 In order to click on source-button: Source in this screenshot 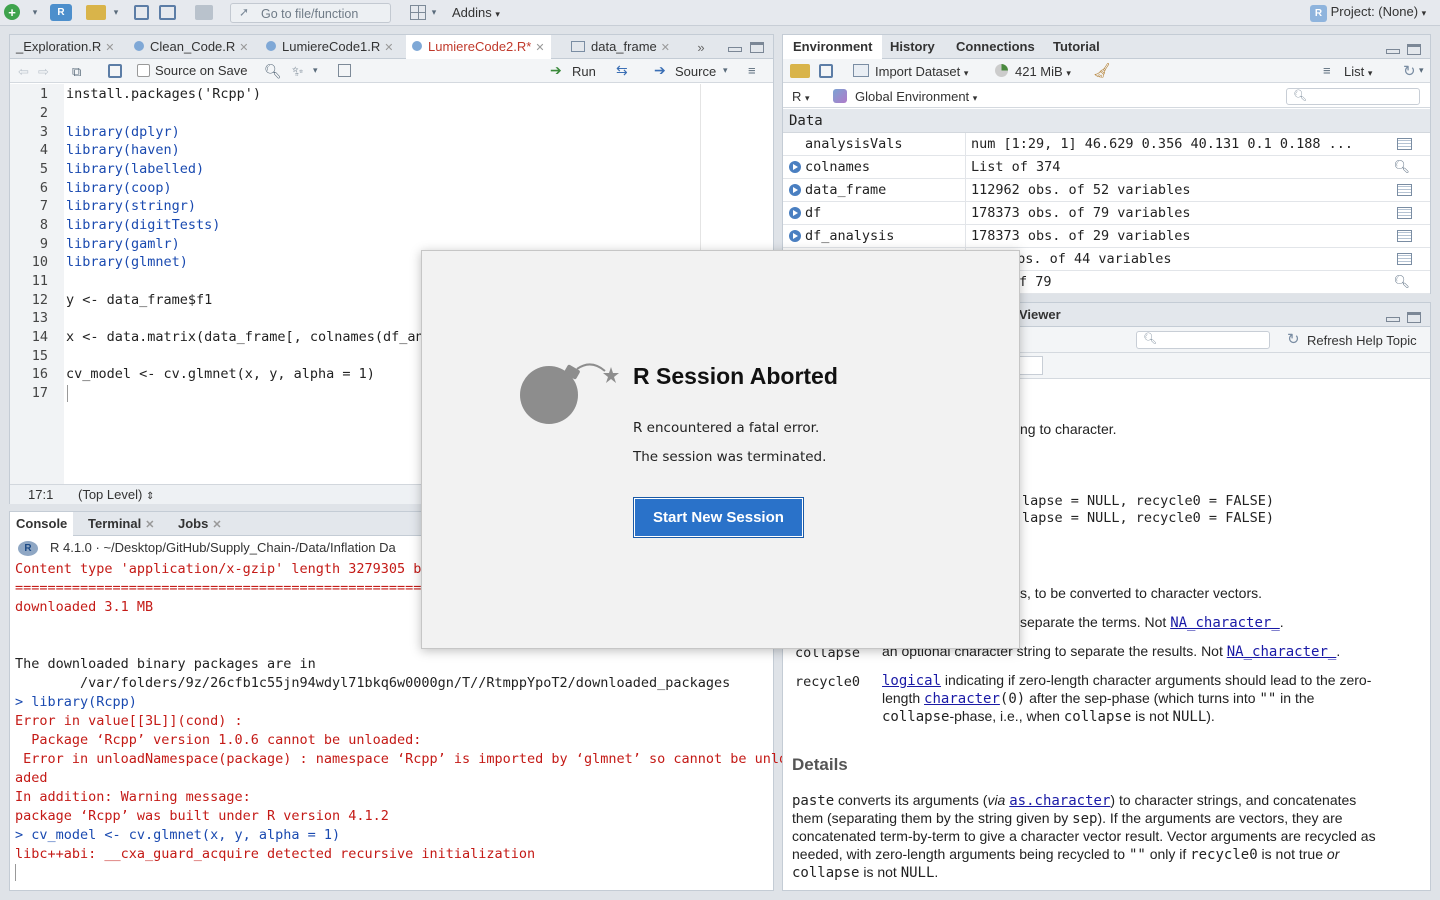, I will do `click(695, 71)`.